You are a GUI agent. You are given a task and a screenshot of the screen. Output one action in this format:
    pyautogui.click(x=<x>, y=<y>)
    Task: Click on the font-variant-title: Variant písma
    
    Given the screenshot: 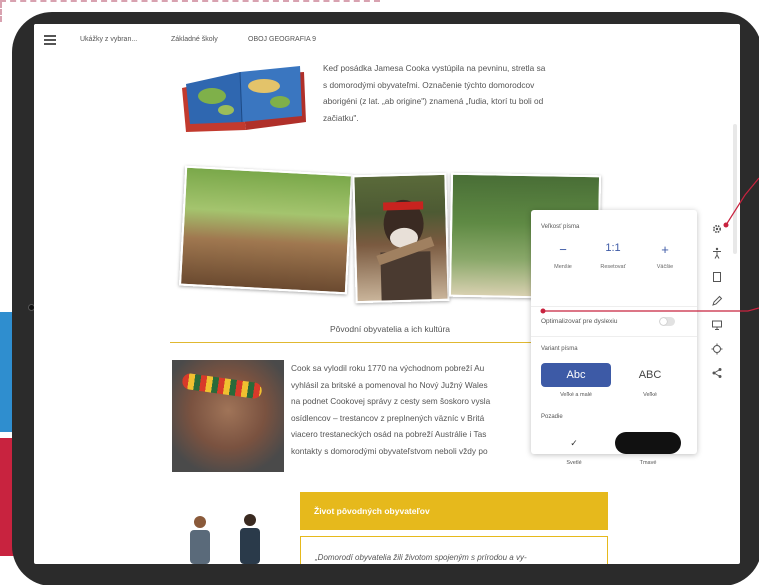 What is the action you would take?
    pyautogui.click(x=559, y=349)
    